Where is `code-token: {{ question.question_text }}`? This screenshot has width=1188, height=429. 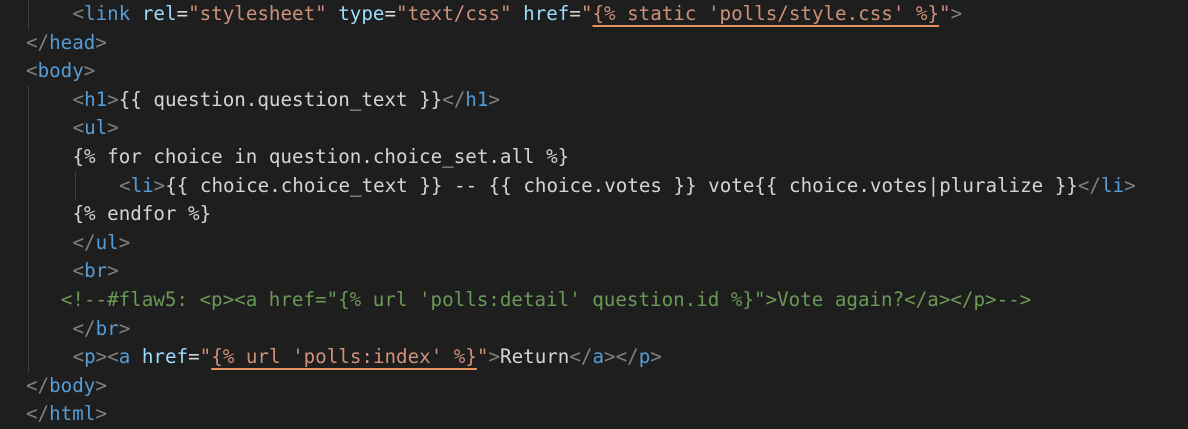 code-token: {{ question.question_text }} is located at coordinates (280, 99).